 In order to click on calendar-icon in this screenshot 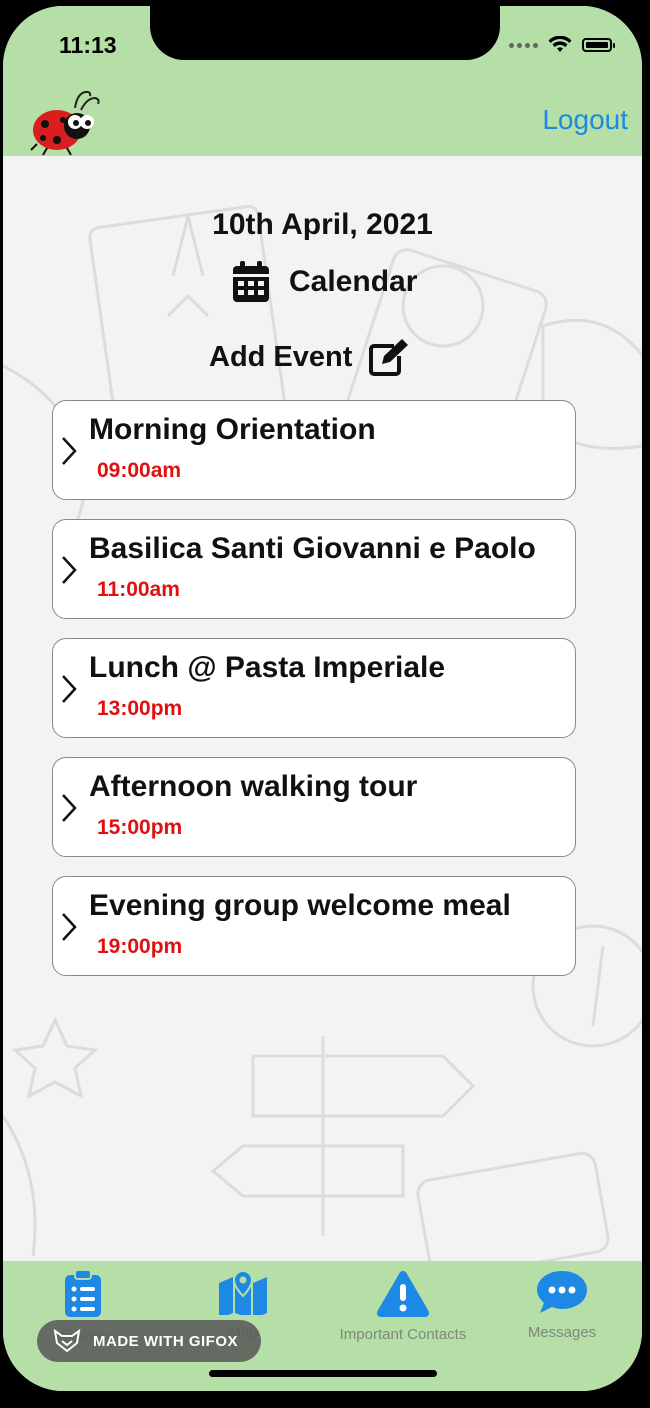, I will do `click(251, 281)`.